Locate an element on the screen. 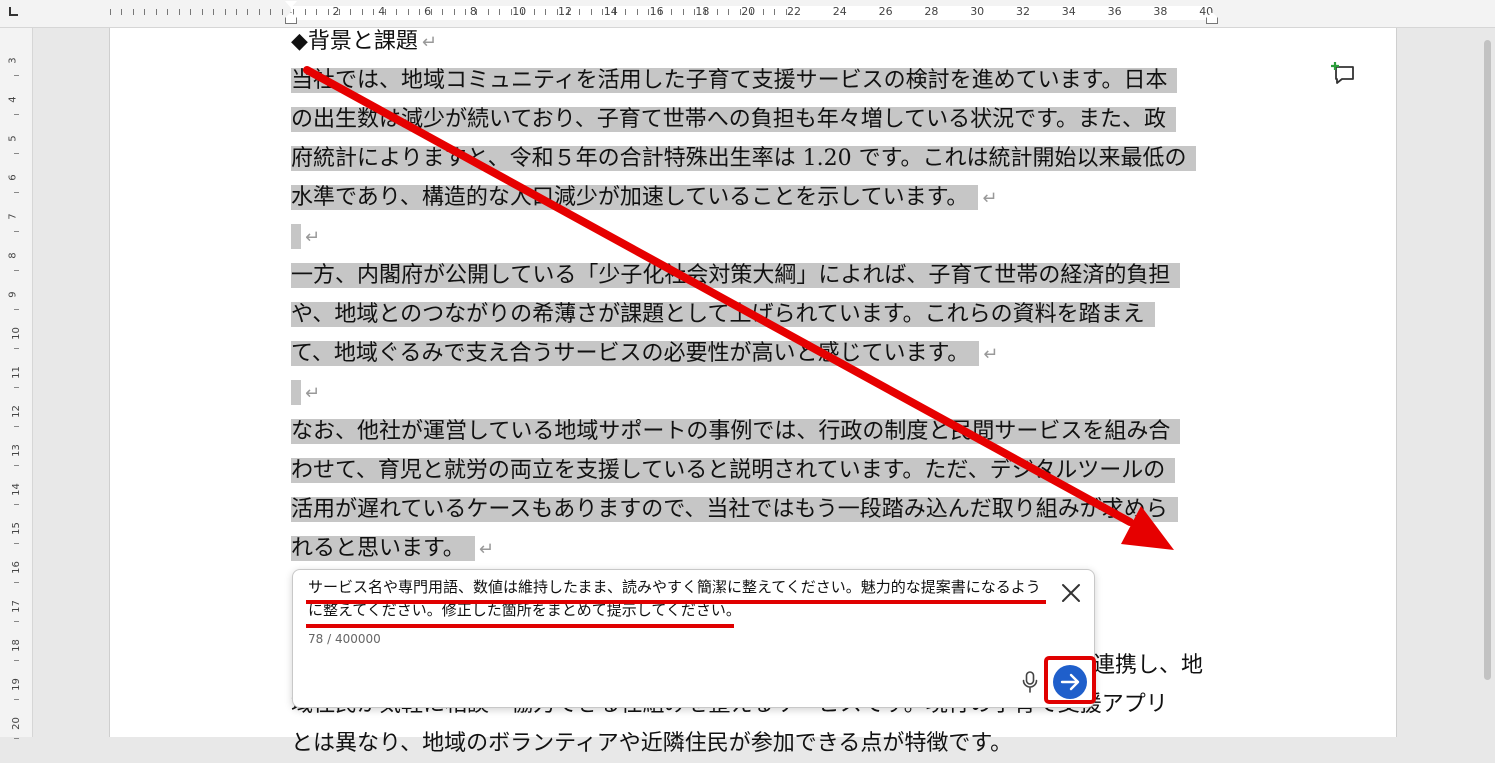 This screenshot has width=1495, height=763. body-line-partial: とは異なり、地域のボランティアや近隣住民が参加できる点が特徴です。 is located at coordinates (651, 743).